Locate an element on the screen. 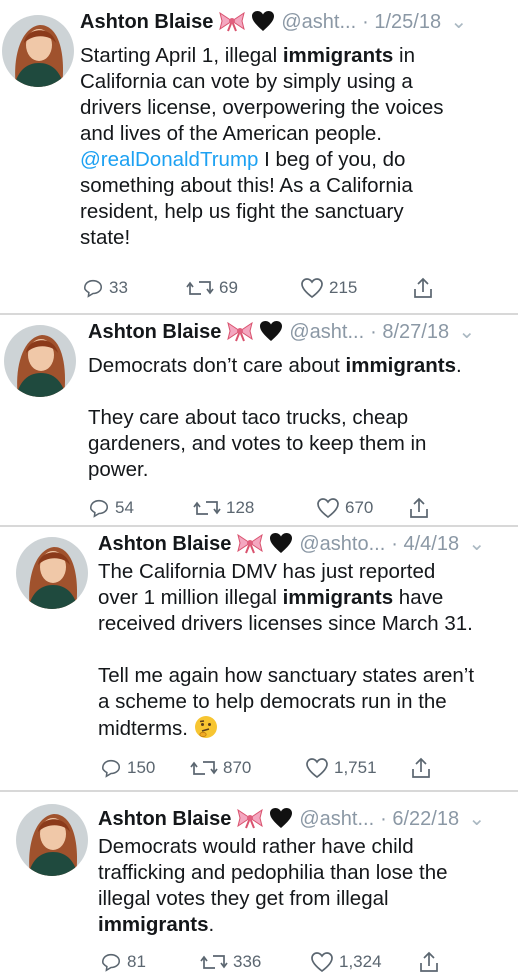  tweet-date: · 1/25/18 is located at coordinates (401, 22).